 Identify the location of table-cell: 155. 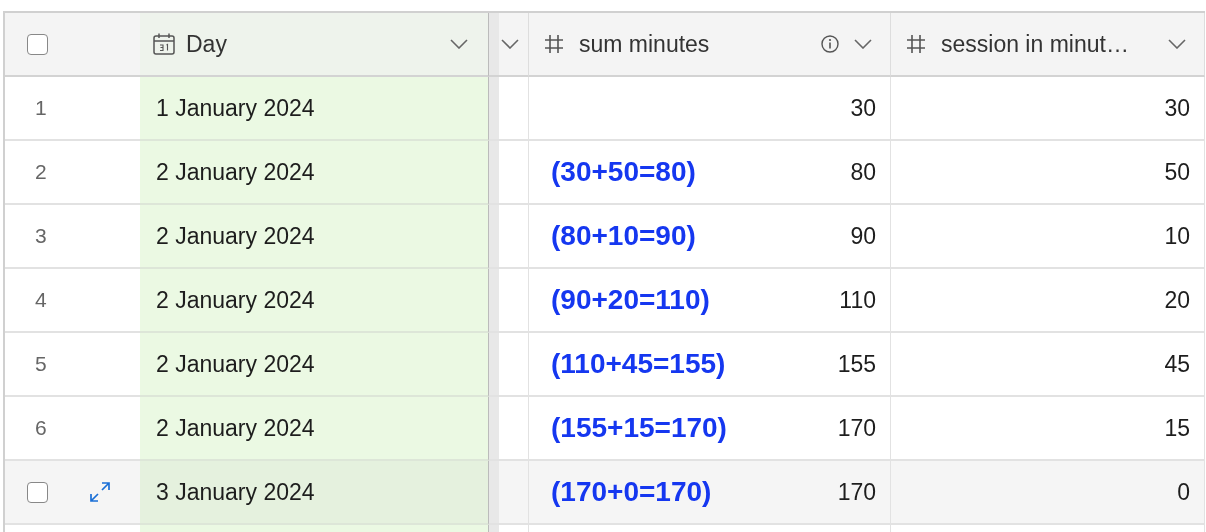
(856, 364).